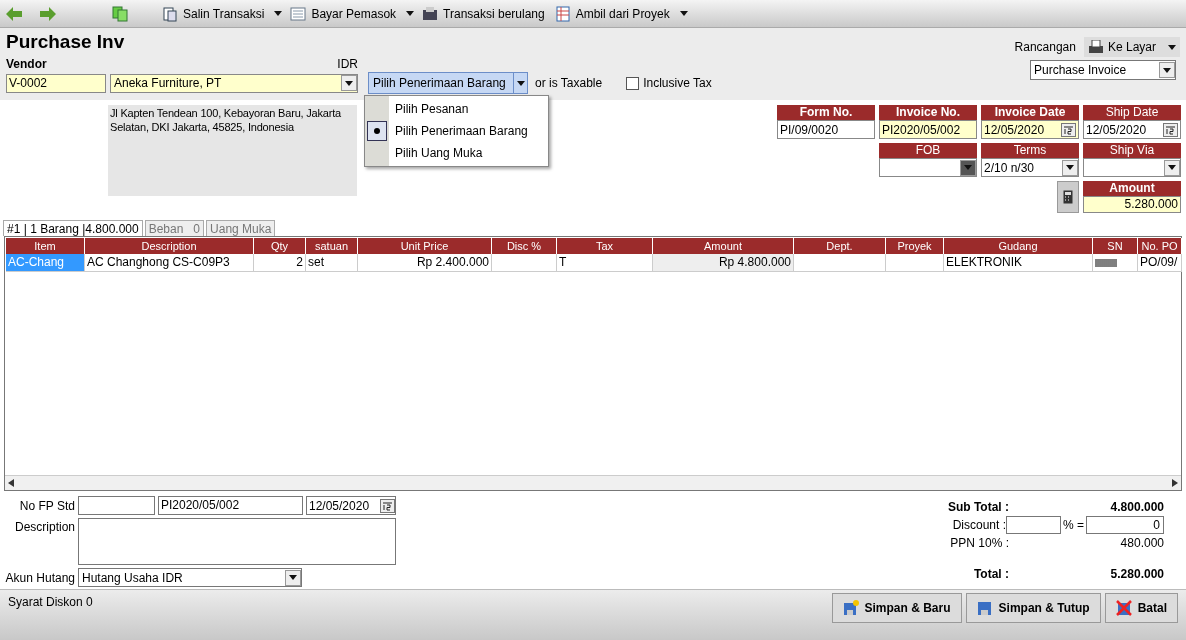 The image size is (1186, 640). I want to click on menu-item: Pilih Uang Muka, so click(456, 153).